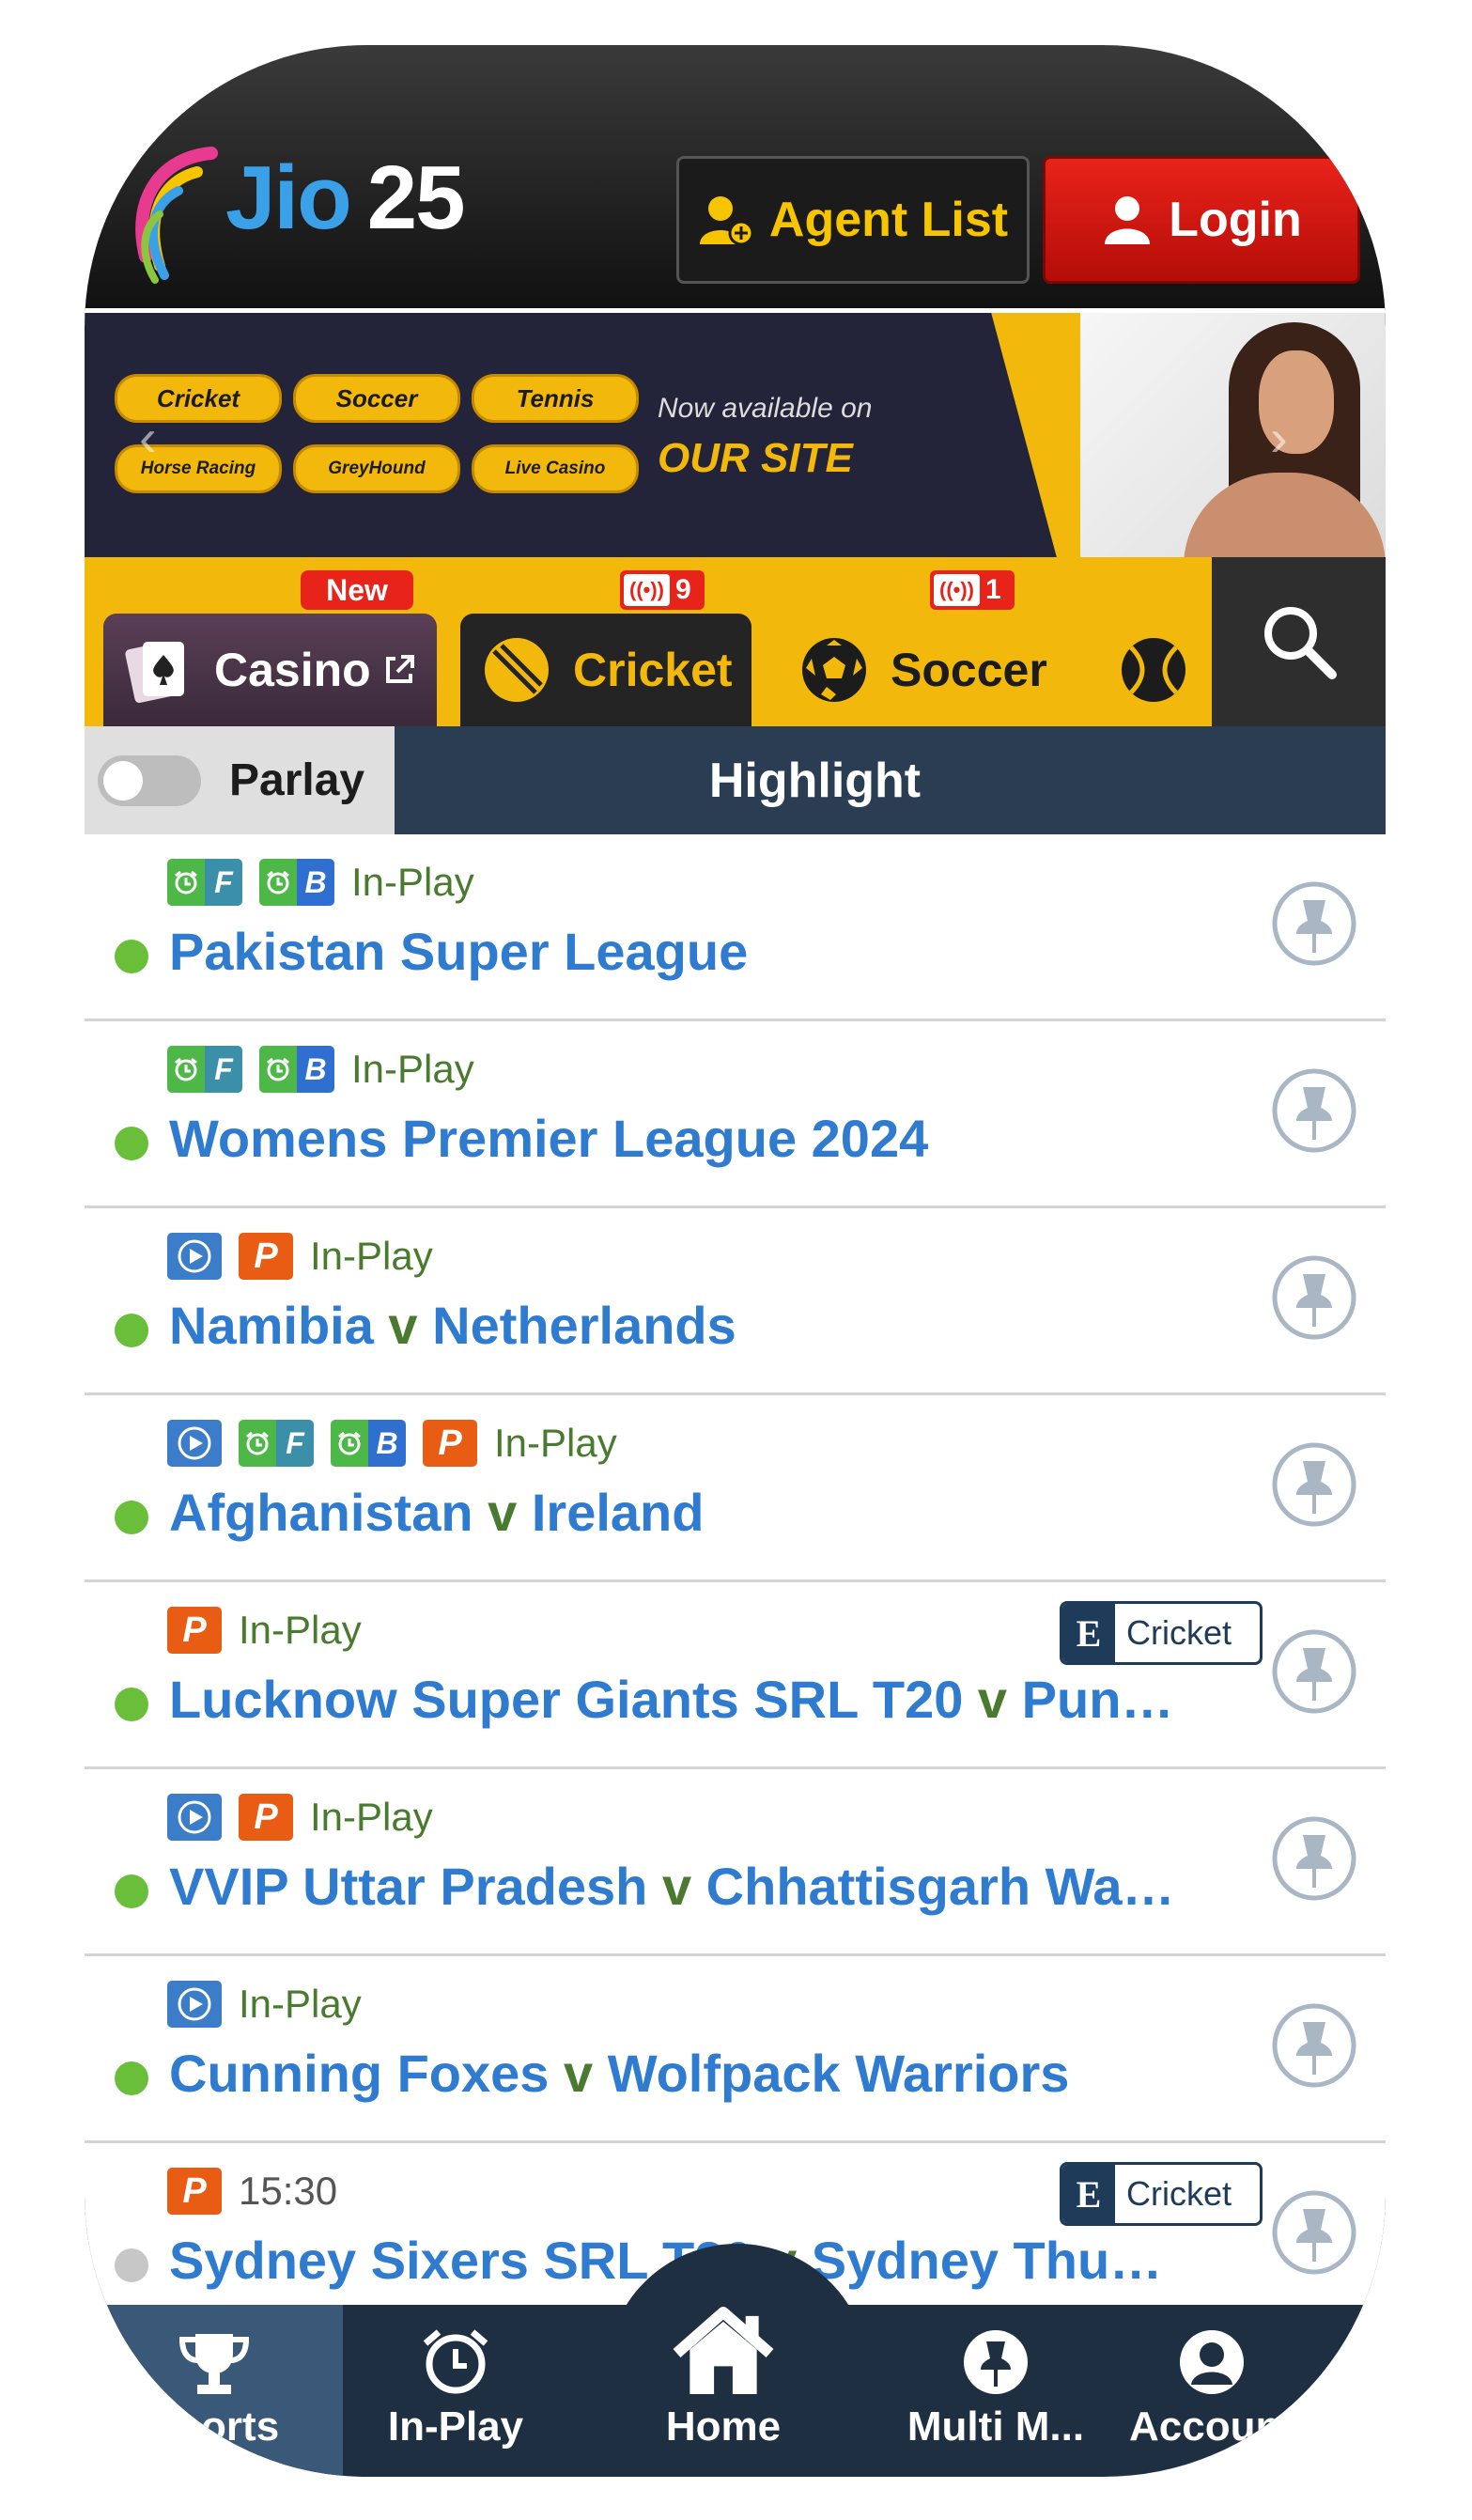  Describe the element at coordinates (289, 2191) in the screenshot. I see `start-time: 15:30` at that location.